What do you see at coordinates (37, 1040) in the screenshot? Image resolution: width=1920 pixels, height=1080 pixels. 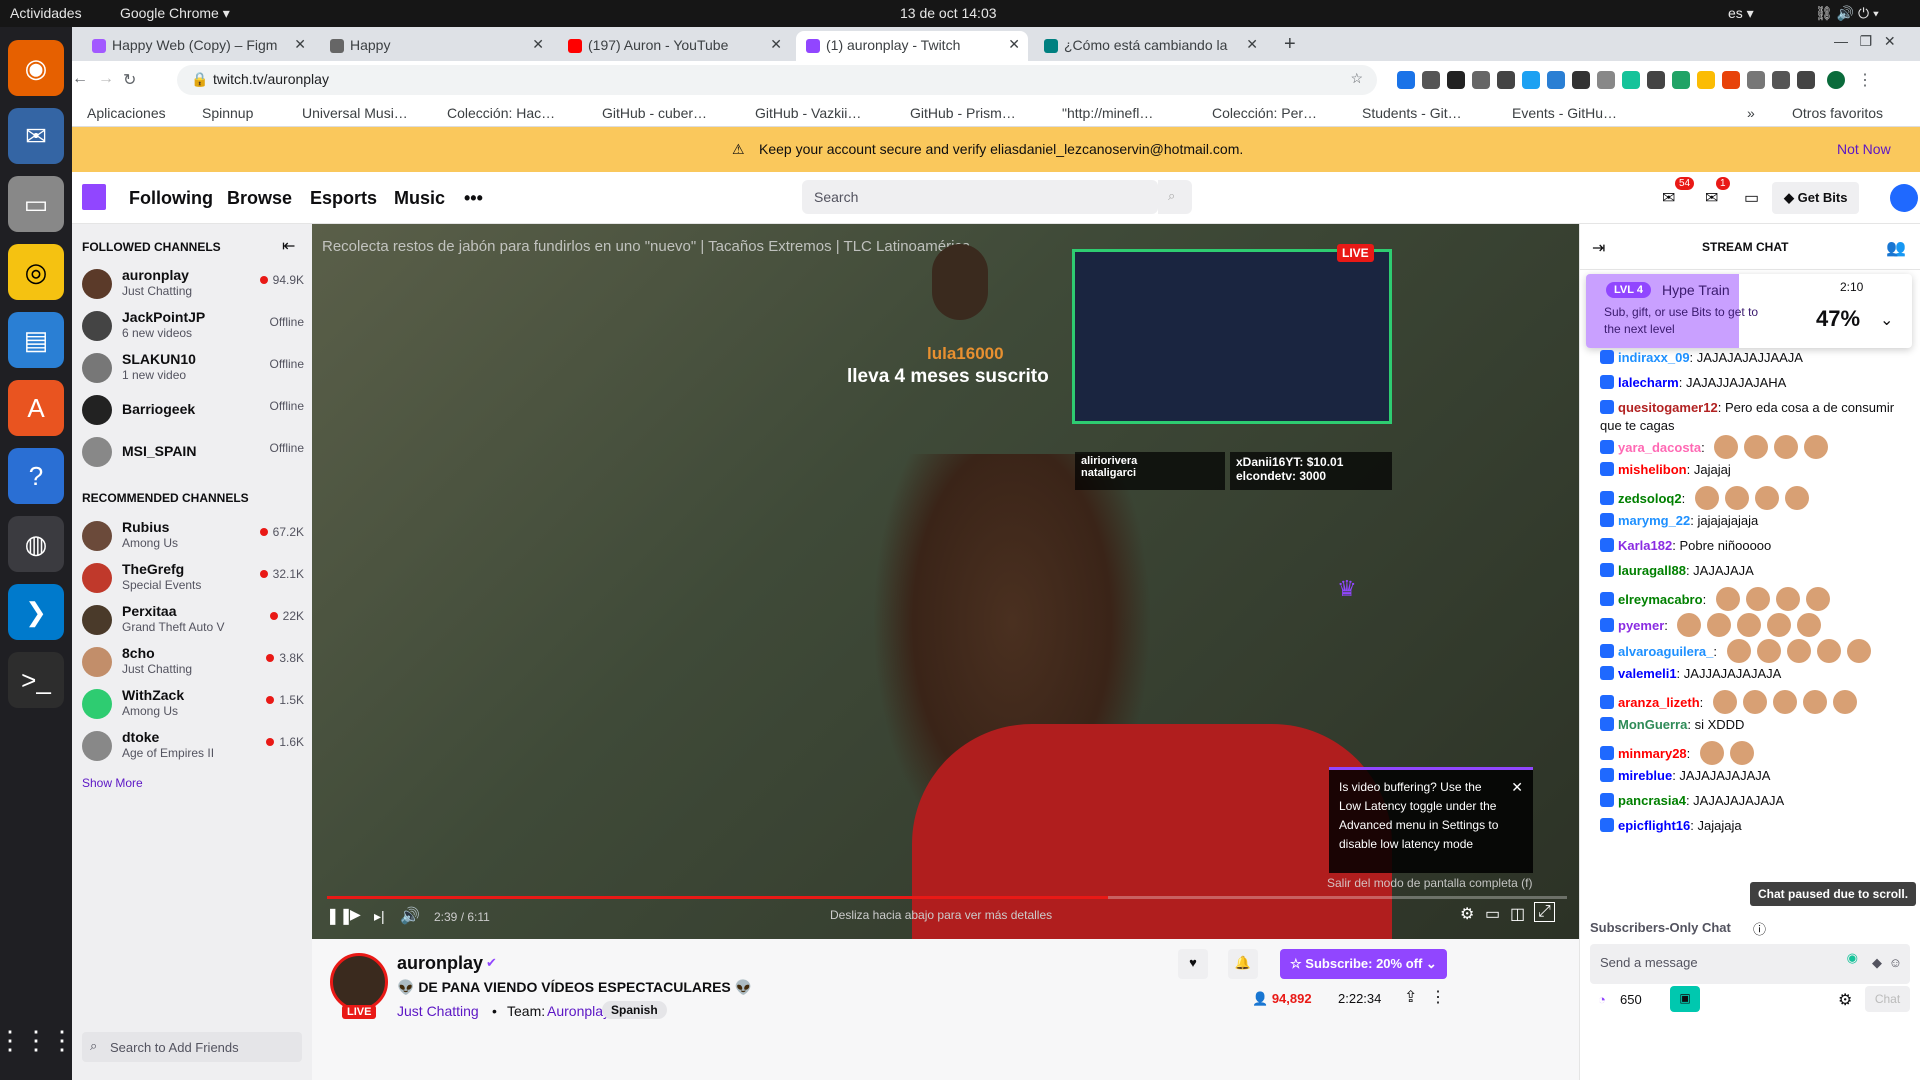 I see `show-apps-icon: ⋮⋮⋮` at bounding box center [37, 1040].